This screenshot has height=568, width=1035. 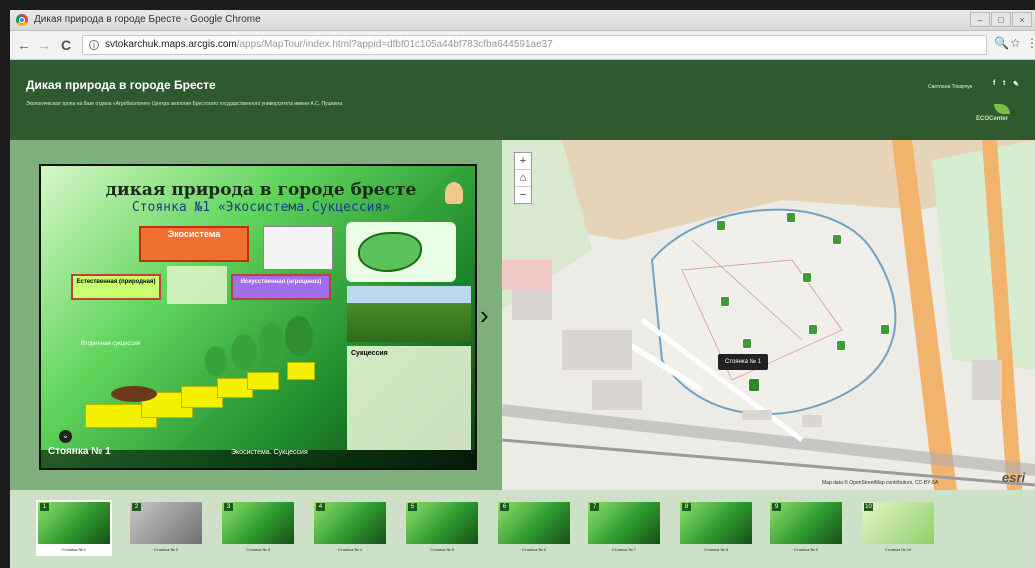 I want to click on thumb-number: 1, so click(x=44, y=507).